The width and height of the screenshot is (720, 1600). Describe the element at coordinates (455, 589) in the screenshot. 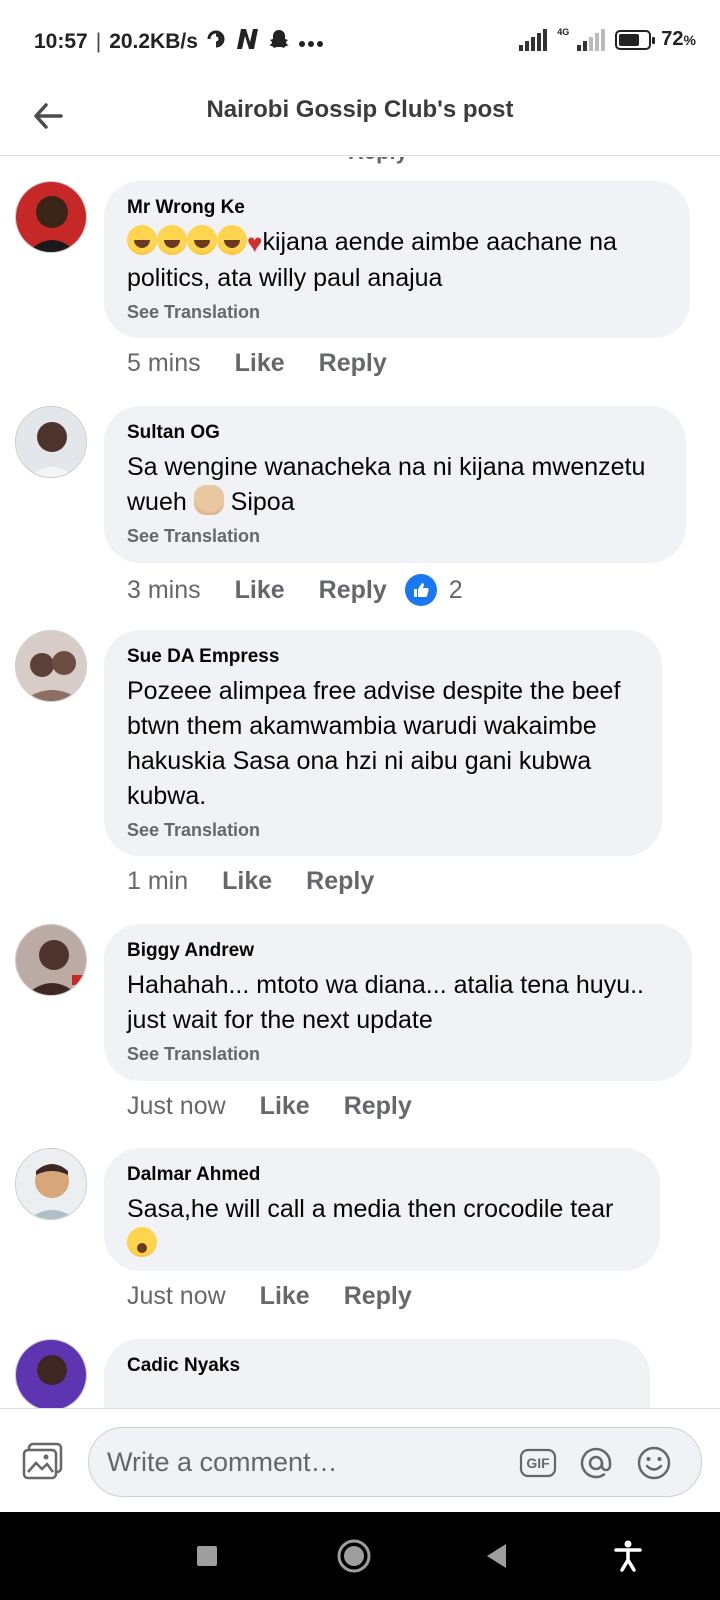

I see `reaction-count: 2` at that location.